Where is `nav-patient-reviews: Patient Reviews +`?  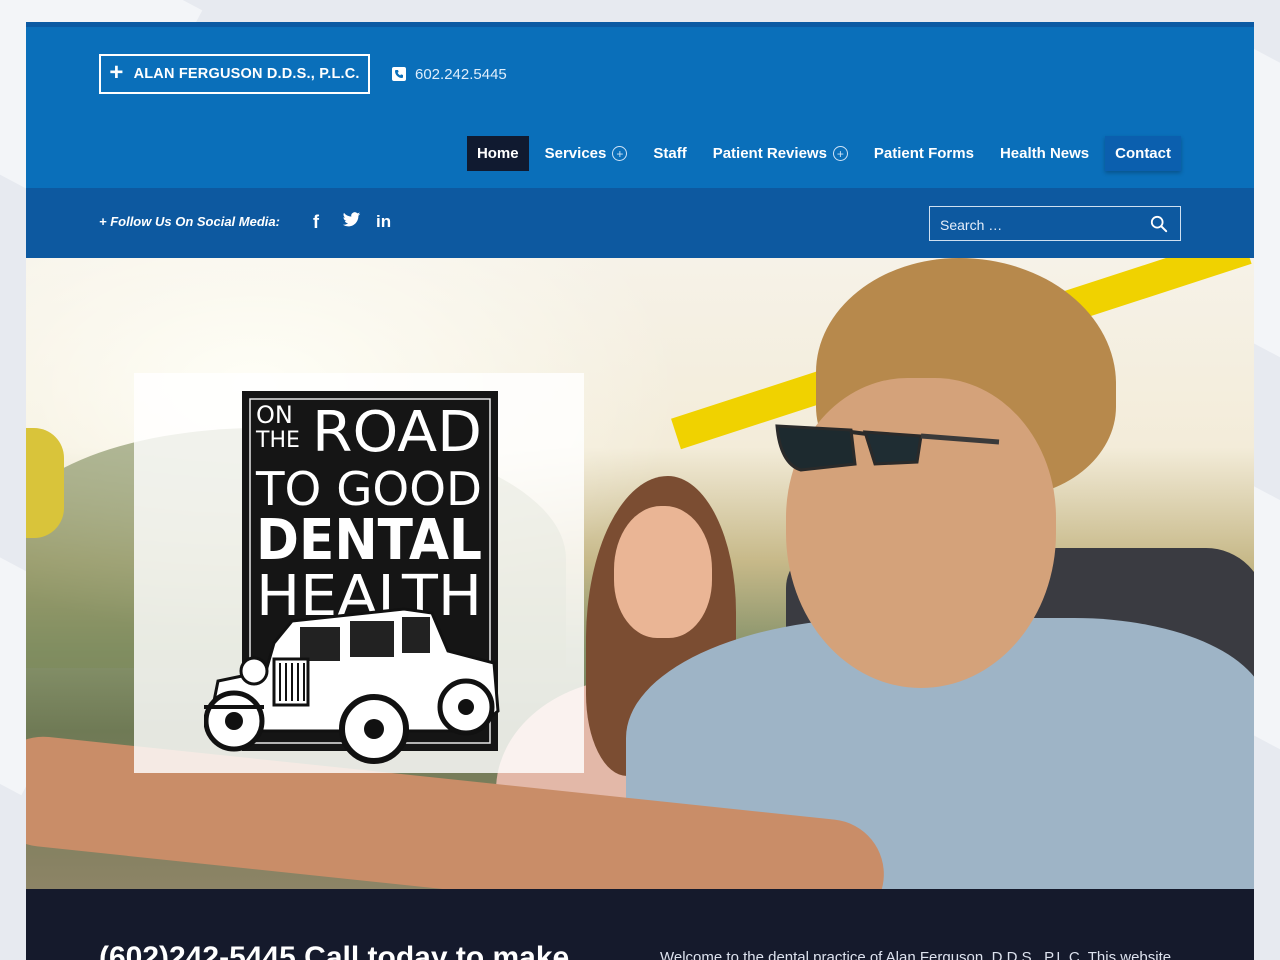 nav-patient-reviews: Patient Reviews + is located at coordinates (780, 153).